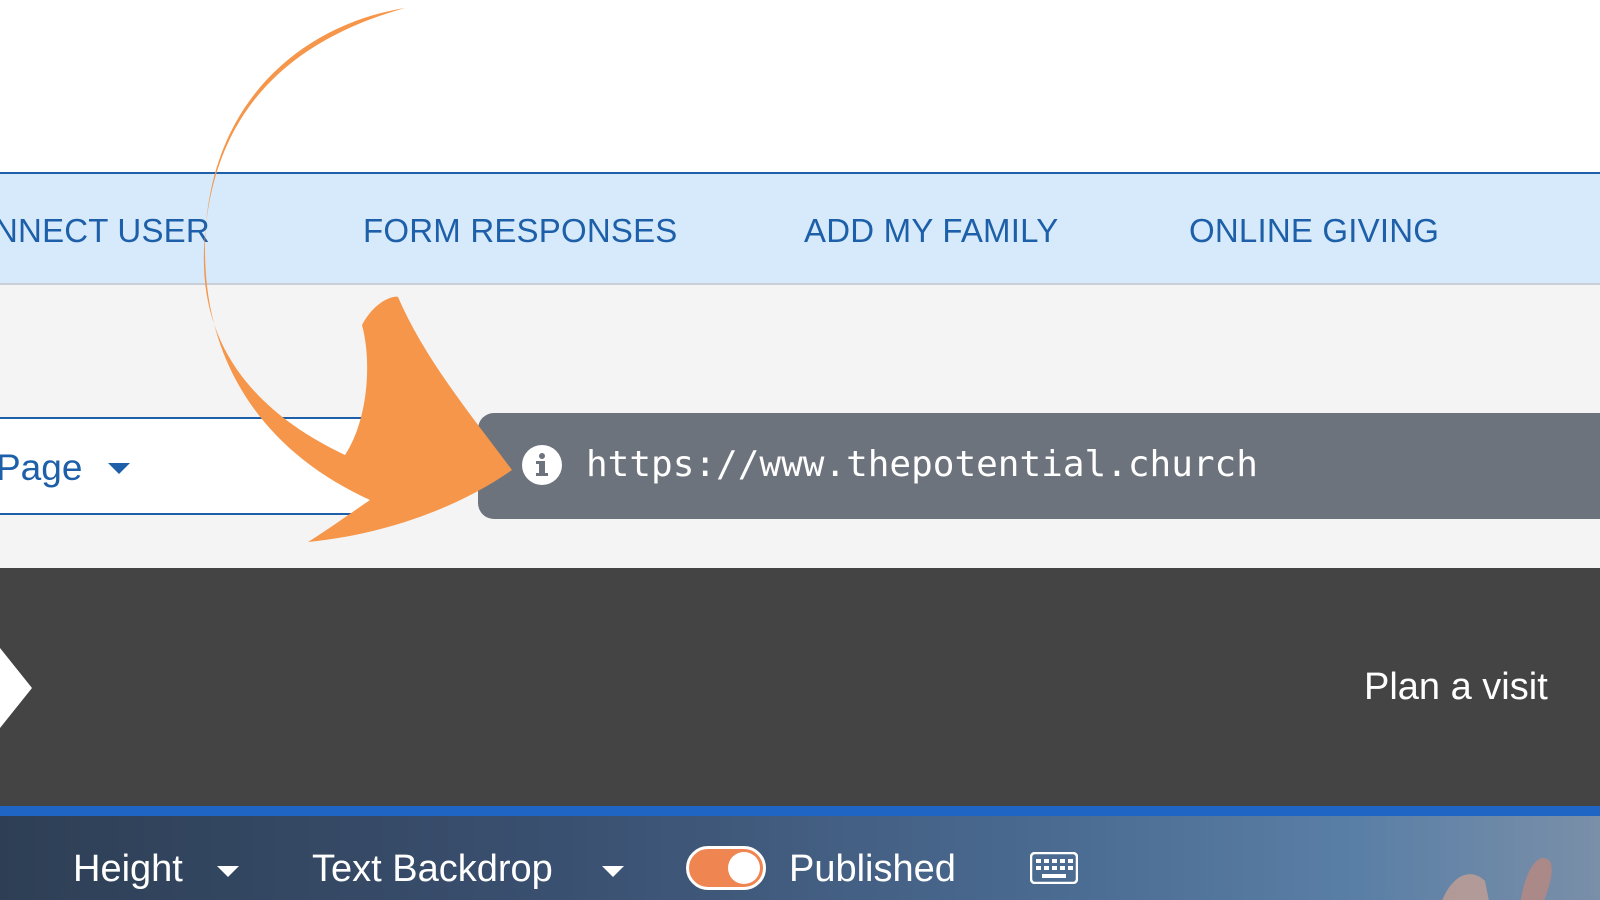 The width and height of the screenshot is (1600, 900). I want to click on keyboard-icon, so click(1054, 868).